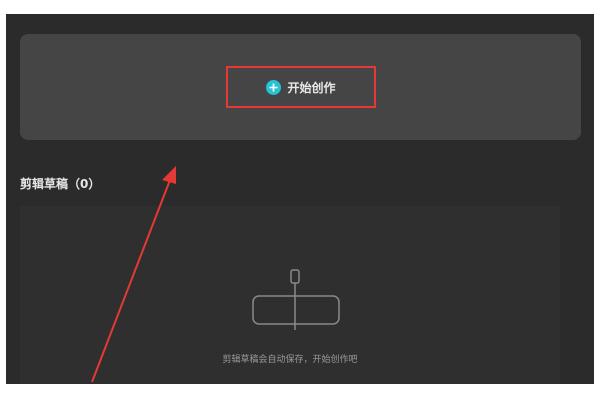 This screenshot has height=400, width=600. Describe the element at coordinates (274, 87) in the screenshot. I see `plus-circle-icon` at that location.